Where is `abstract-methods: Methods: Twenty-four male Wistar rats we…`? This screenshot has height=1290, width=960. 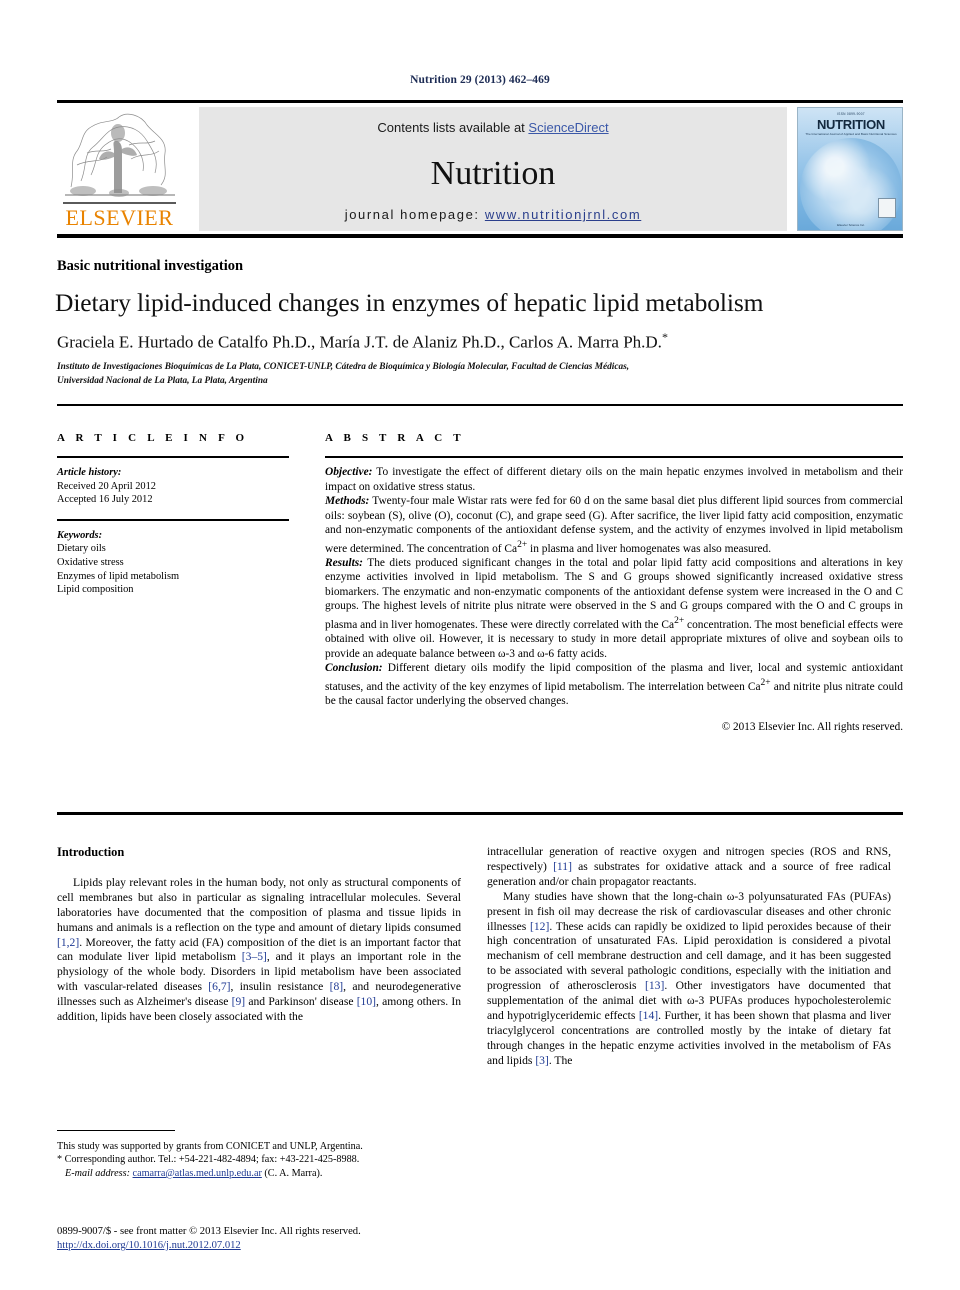 abstract-methods: Methods: Twenty-four male Wistar rats we… is located at coordinates (614, 525).